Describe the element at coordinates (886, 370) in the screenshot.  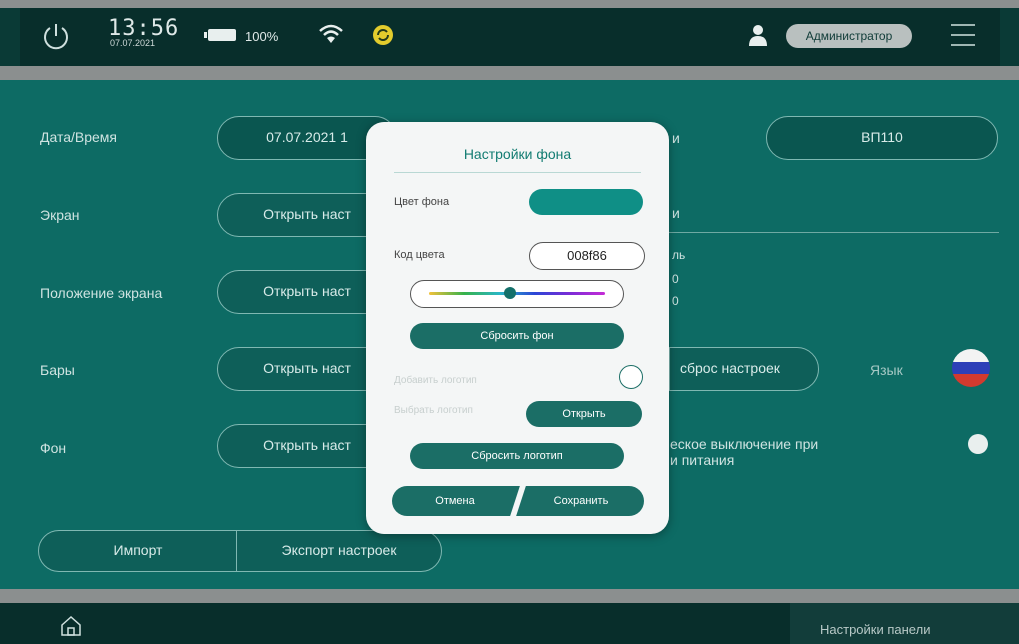
I see `language-label: Язык` at that location.